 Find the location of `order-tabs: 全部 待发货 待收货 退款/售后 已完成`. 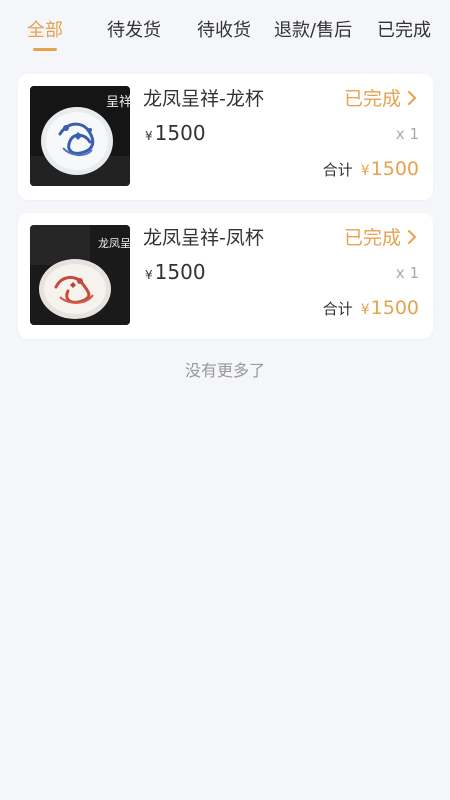

order-tabs: 全部 待发货 待收货 退款/售后 已完成 is located at coordinates (225, 29).